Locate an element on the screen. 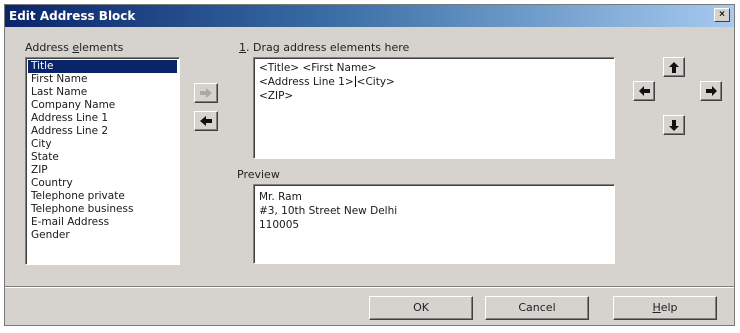  list-item: ZIP is located at coordinates (102, 170).